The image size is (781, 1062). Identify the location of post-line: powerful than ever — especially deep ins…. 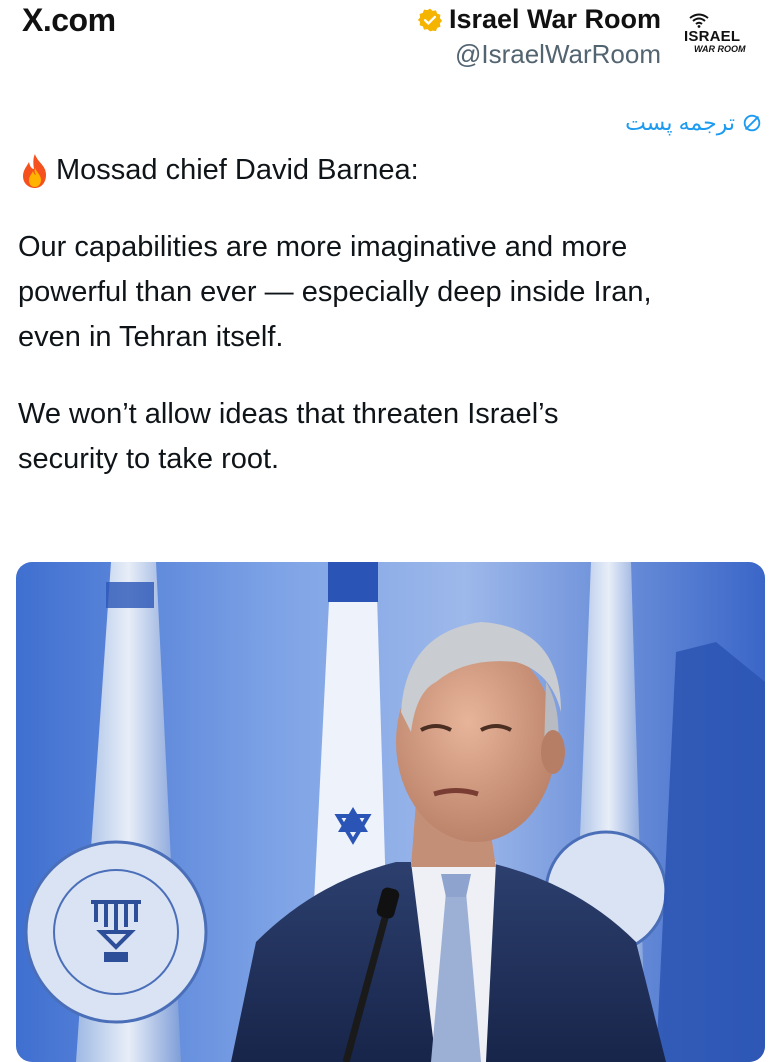
(335, 292).